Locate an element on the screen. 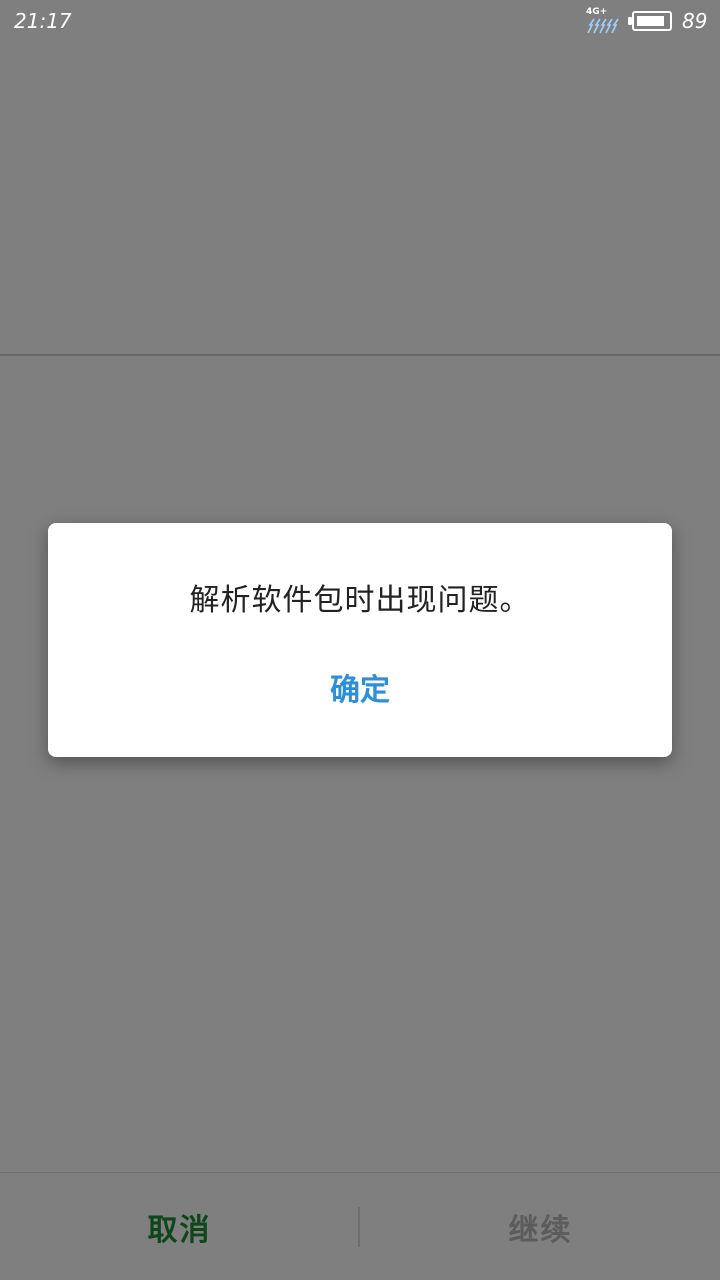 The image size is (720, 1280). battery-icon is located at coordinates (652, 21).